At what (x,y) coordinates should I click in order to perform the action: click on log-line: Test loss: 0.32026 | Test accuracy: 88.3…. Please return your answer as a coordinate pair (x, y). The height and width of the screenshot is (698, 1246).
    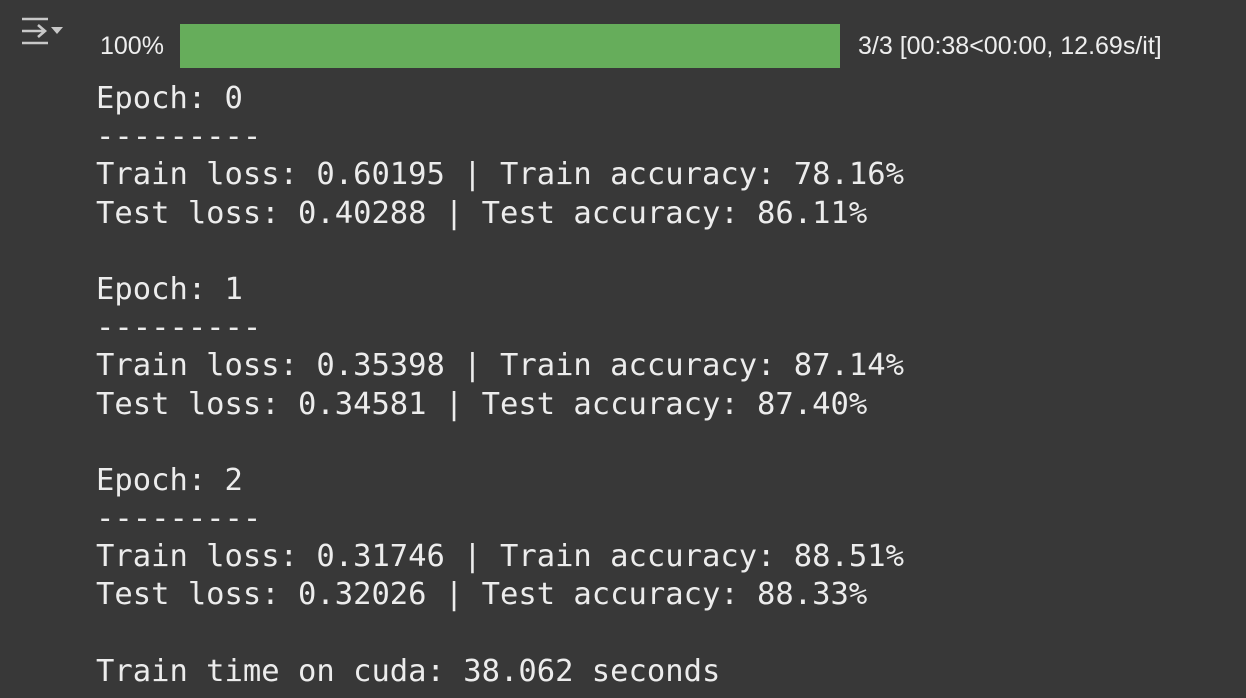
    Looking at the image, I should click on (482, 595).